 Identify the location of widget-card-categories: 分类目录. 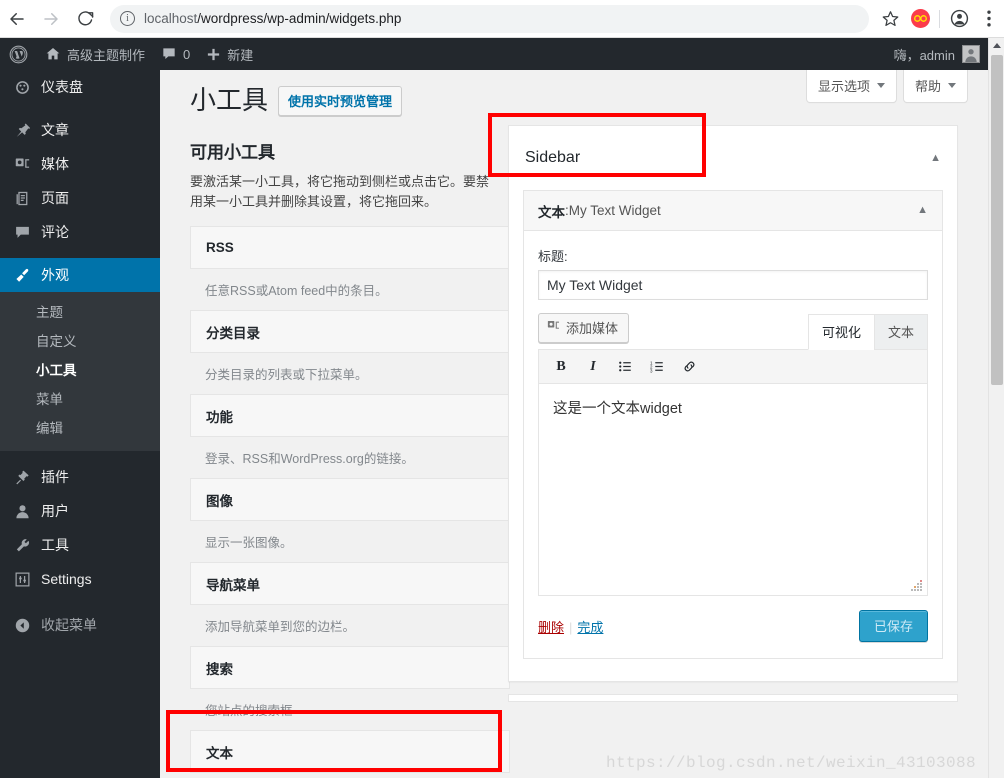
(350, 331).